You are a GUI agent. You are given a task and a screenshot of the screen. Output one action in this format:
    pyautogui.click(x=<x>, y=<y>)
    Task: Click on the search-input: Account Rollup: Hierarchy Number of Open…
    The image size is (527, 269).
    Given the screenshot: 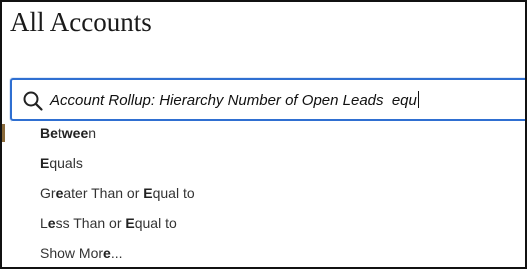 What is the action you would take?
    pyautogui.click(x=234, y=100)
    